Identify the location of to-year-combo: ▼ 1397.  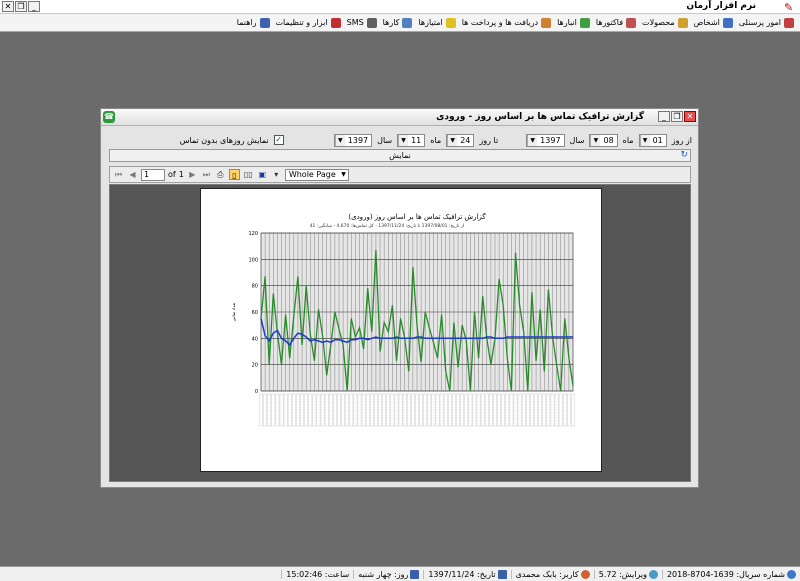
(353, 140).